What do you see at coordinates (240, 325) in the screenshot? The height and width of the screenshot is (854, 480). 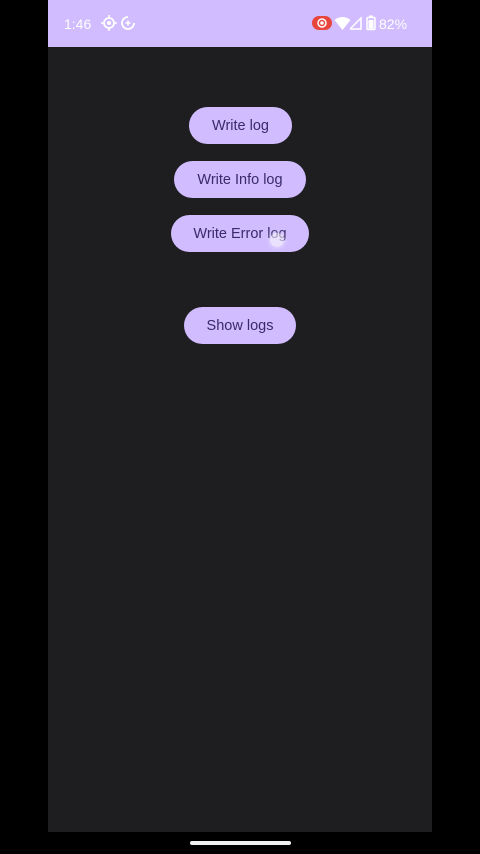 I see `show-logs-button: Show logs` at bounding box center [240, 325].